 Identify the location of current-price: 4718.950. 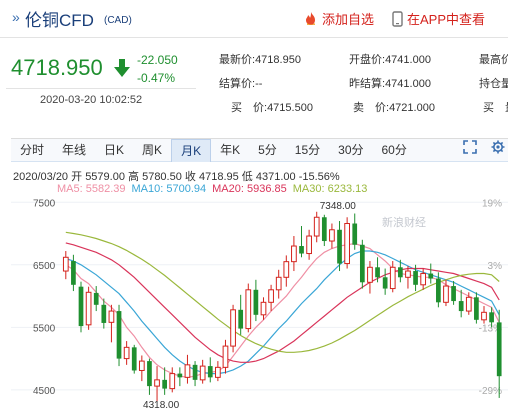
(57, 67).